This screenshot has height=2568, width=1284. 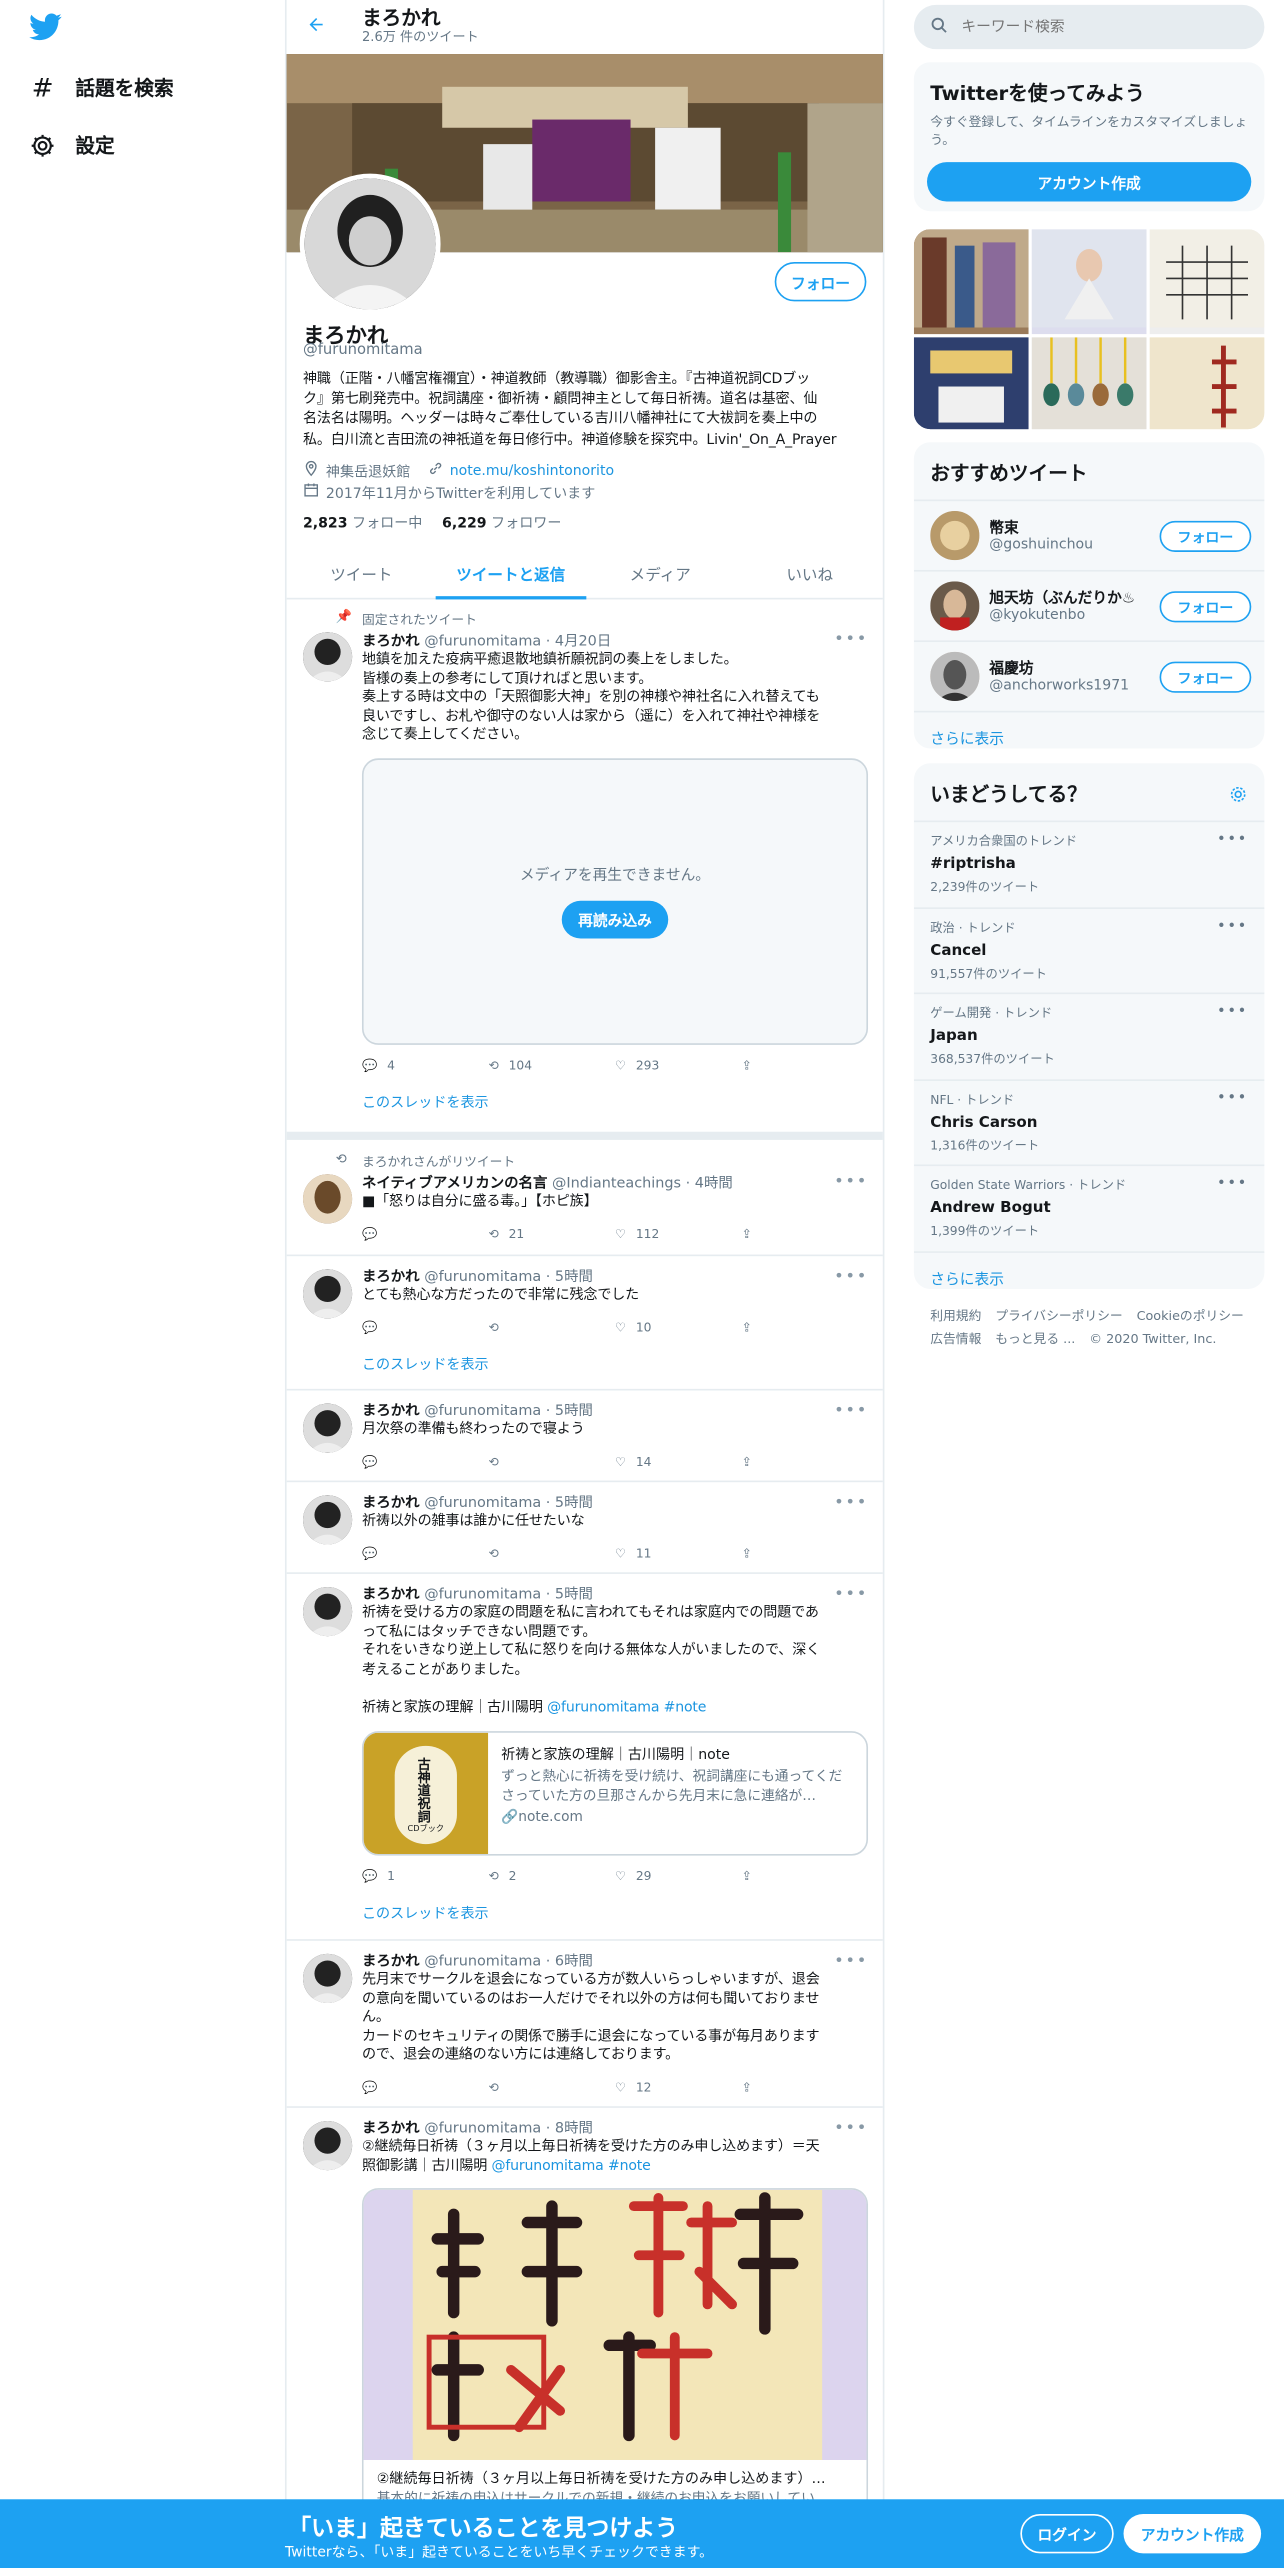 What do you see at coordinates (1089, 729) in the screenshot?
I see `recommended-show-more: さらに表示` at bounding box center [1089, 729].